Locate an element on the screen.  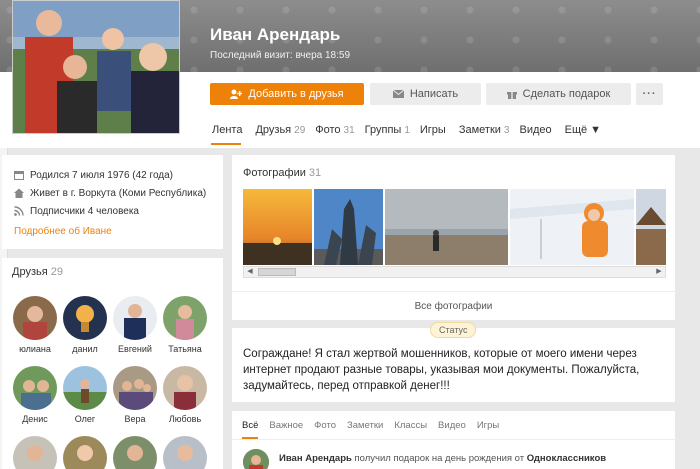
friend-item: Олег is located at coordinates (85, 395).